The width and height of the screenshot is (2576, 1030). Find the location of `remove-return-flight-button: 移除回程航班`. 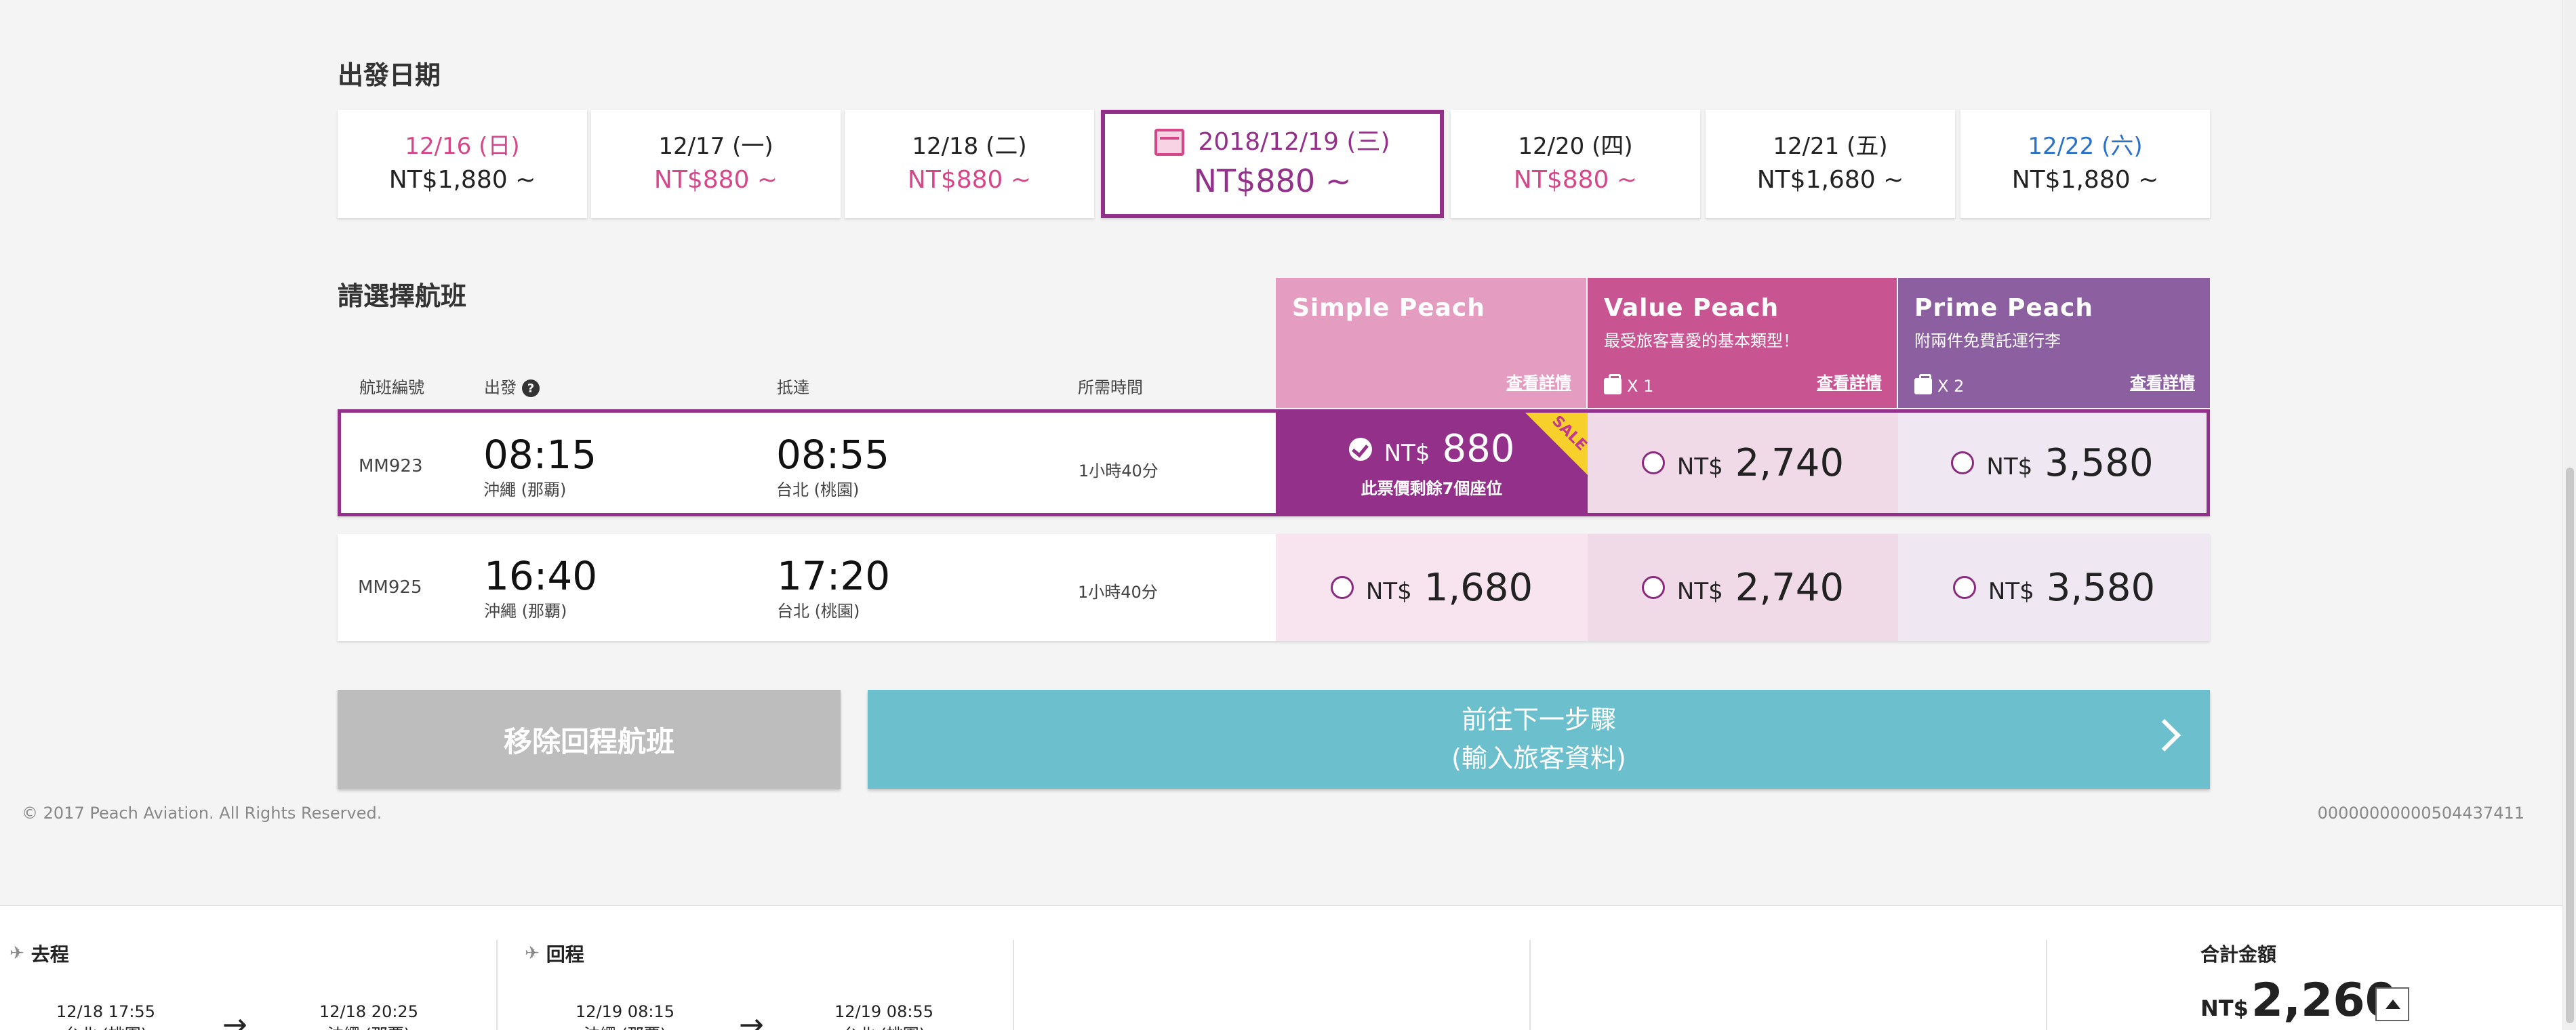

remove-return-flight-button: 移除回程航班 is located at coordinates (589, 739).